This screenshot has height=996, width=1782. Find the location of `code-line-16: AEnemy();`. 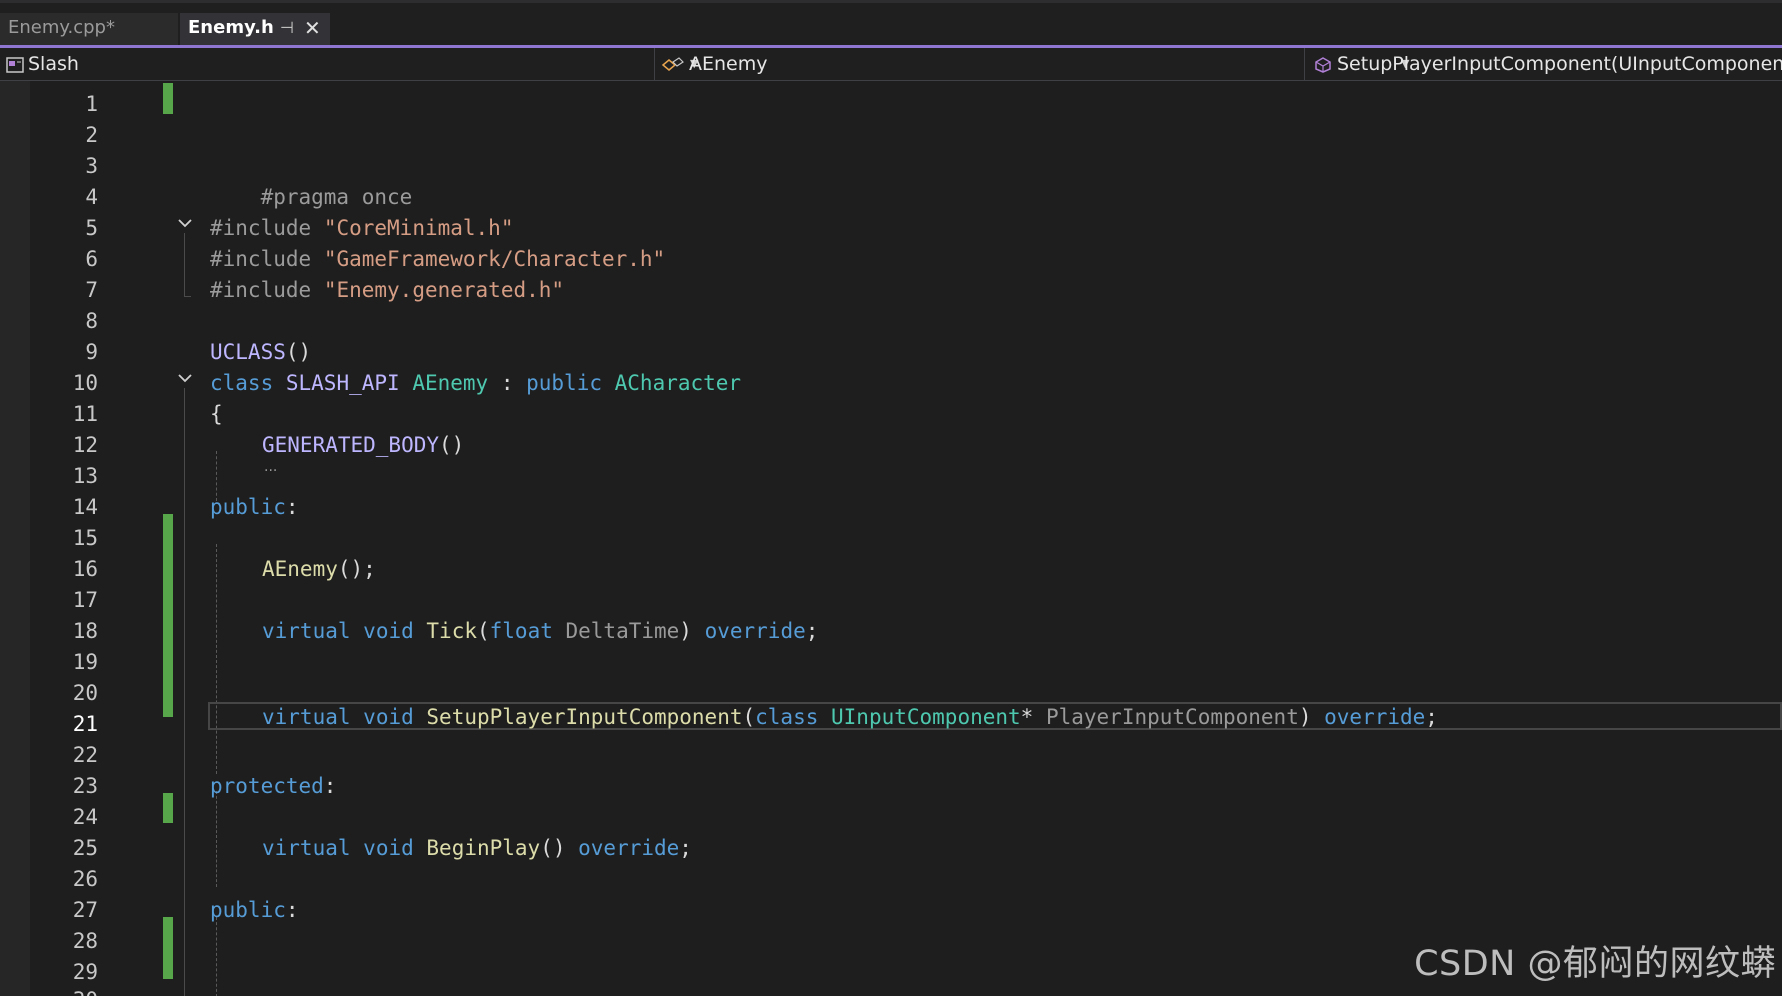

code-line-16: AEnemy(); is located at coordinates (319, 569).